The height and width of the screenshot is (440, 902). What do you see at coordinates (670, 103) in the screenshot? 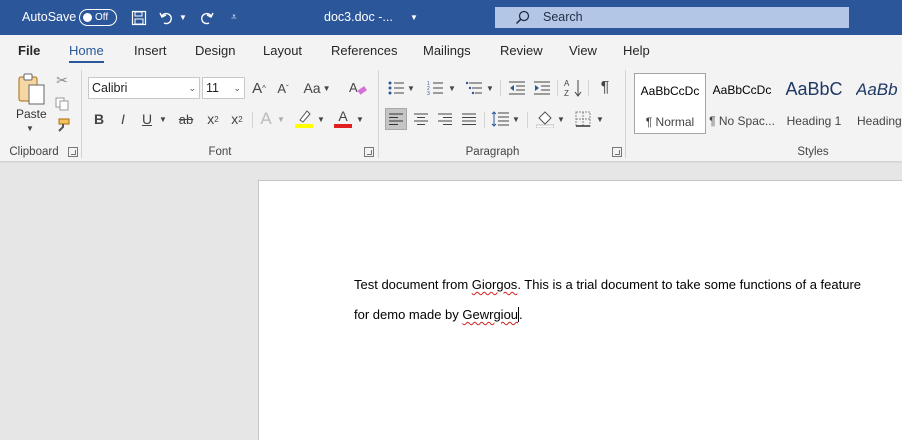
I see `style-normal: AaBbCcDc ¶ Normal` at bounding box center [670, 103].